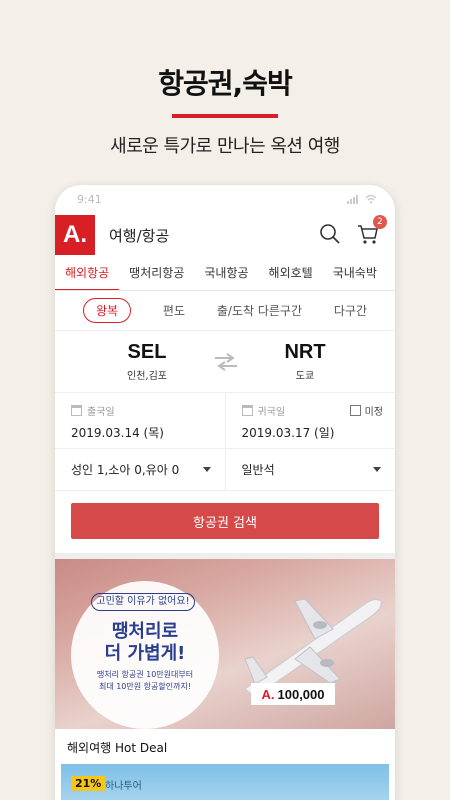  I want to click on seat-class-select: 일반석, so click(310, 469).